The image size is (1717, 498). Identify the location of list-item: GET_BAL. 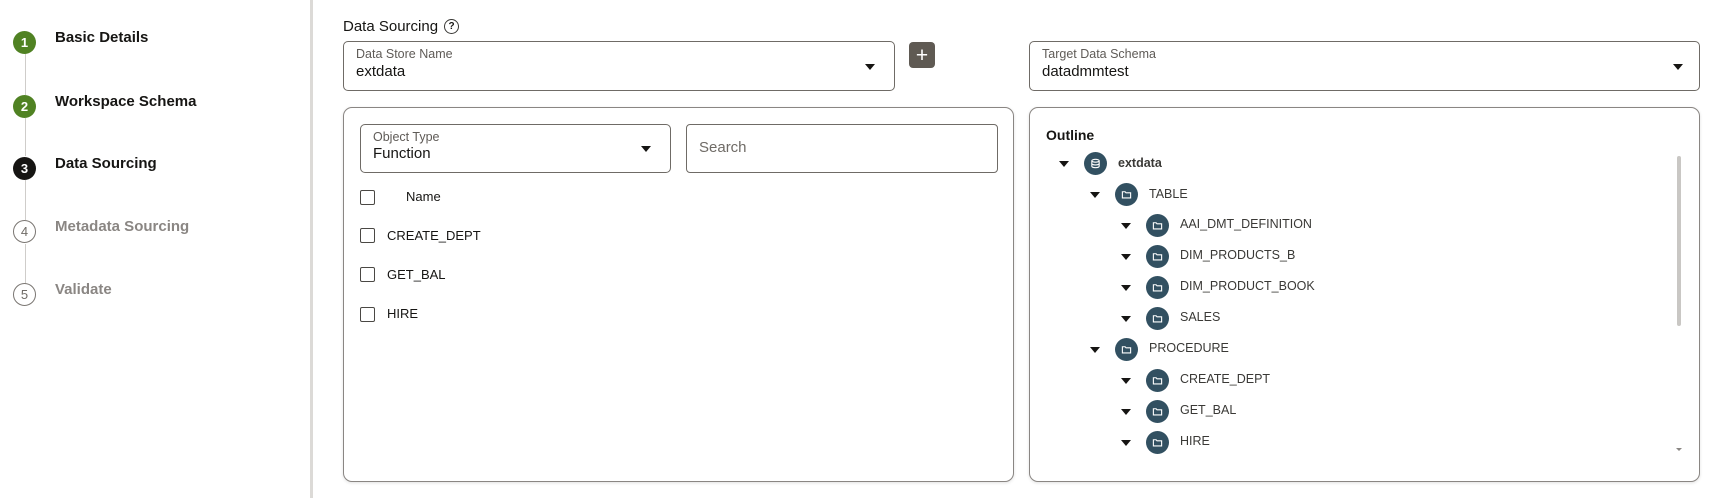
(416, 274).